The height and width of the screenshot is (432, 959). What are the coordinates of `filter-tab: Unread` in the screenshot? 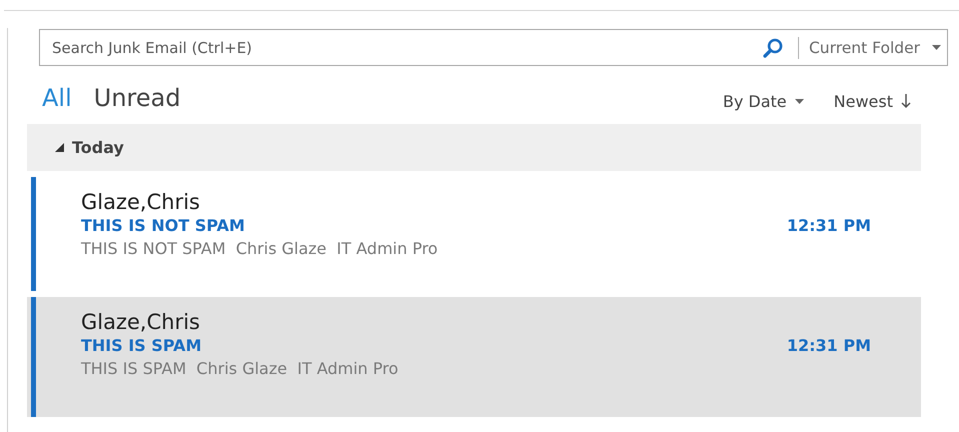 It's located at (137, 98).